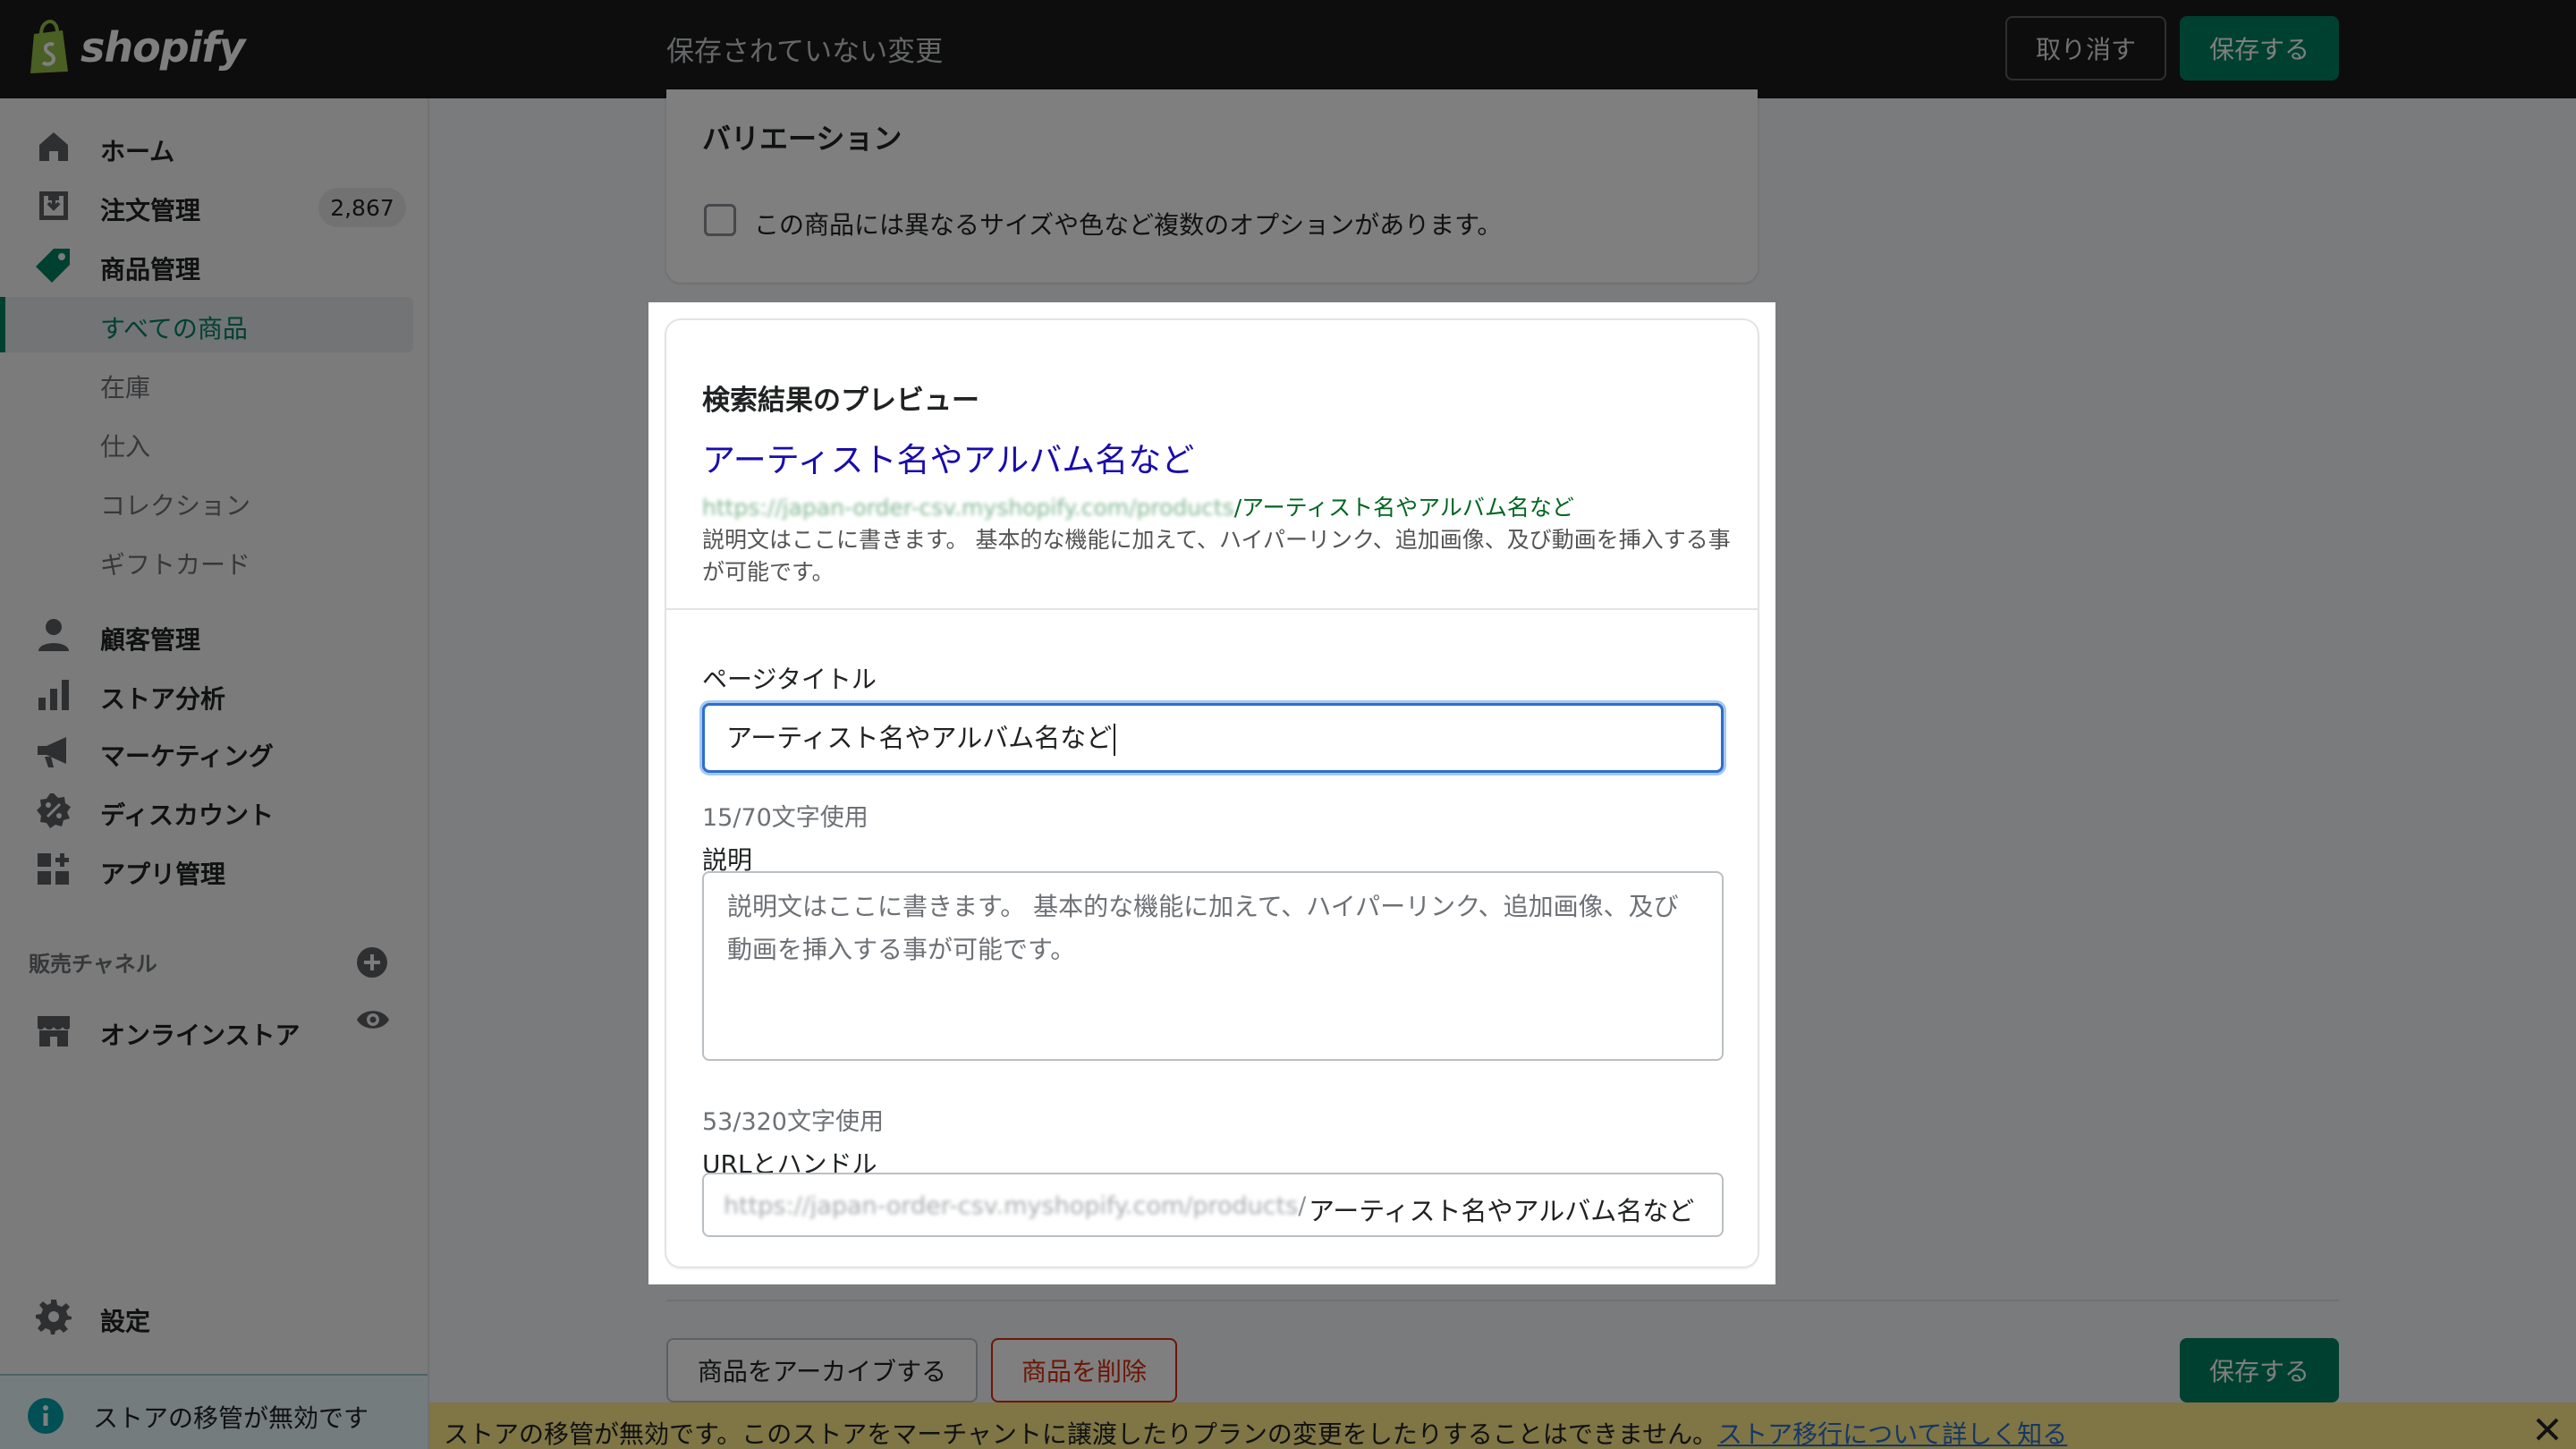 The width and height of the screenshot is (2576, 1449). What do you see at coordinates (793, 1122) in the screenshot?
I see `description-char-count: 53/320文字使用` at bounding box center [793, 1122].